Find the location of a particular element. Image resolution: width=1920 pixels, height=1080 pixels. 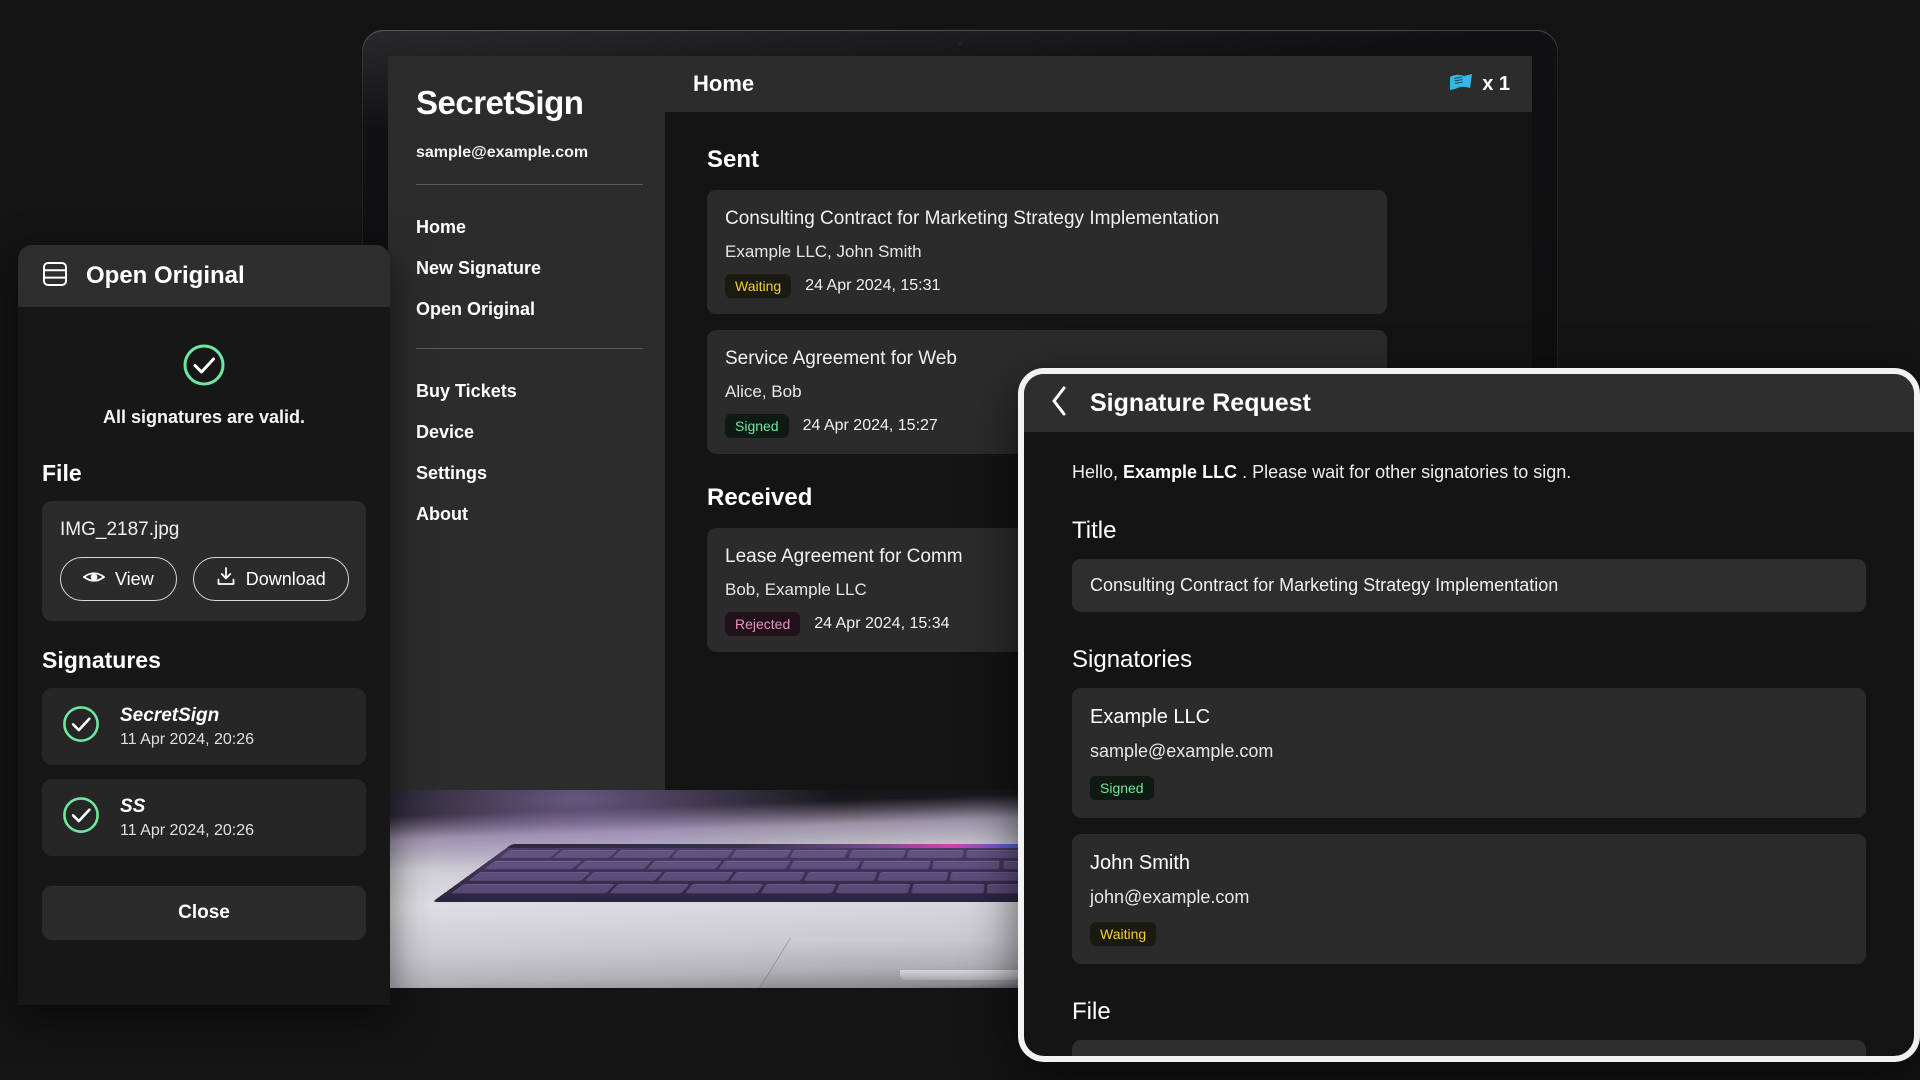

chevron-left-icon is located at coordinates (1059, 403).